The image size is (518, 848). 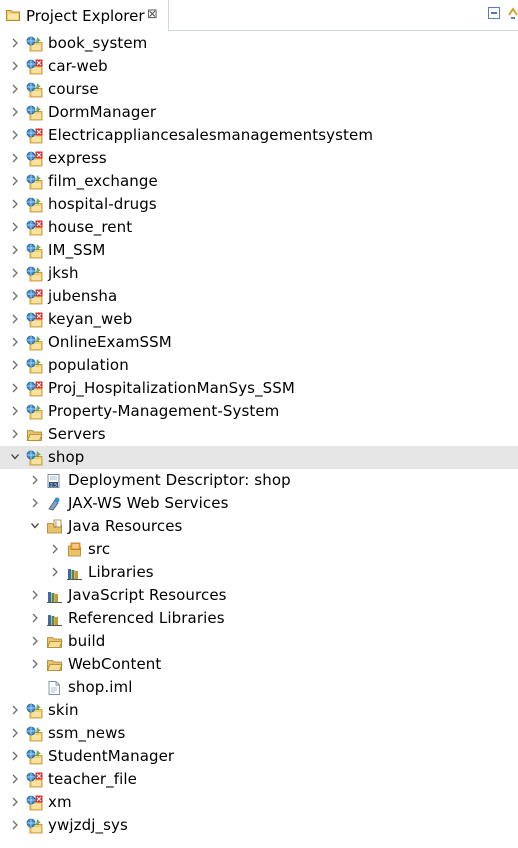 I want to click on tree-item-dormmanager: DormManager, so click(x=259, y=112).